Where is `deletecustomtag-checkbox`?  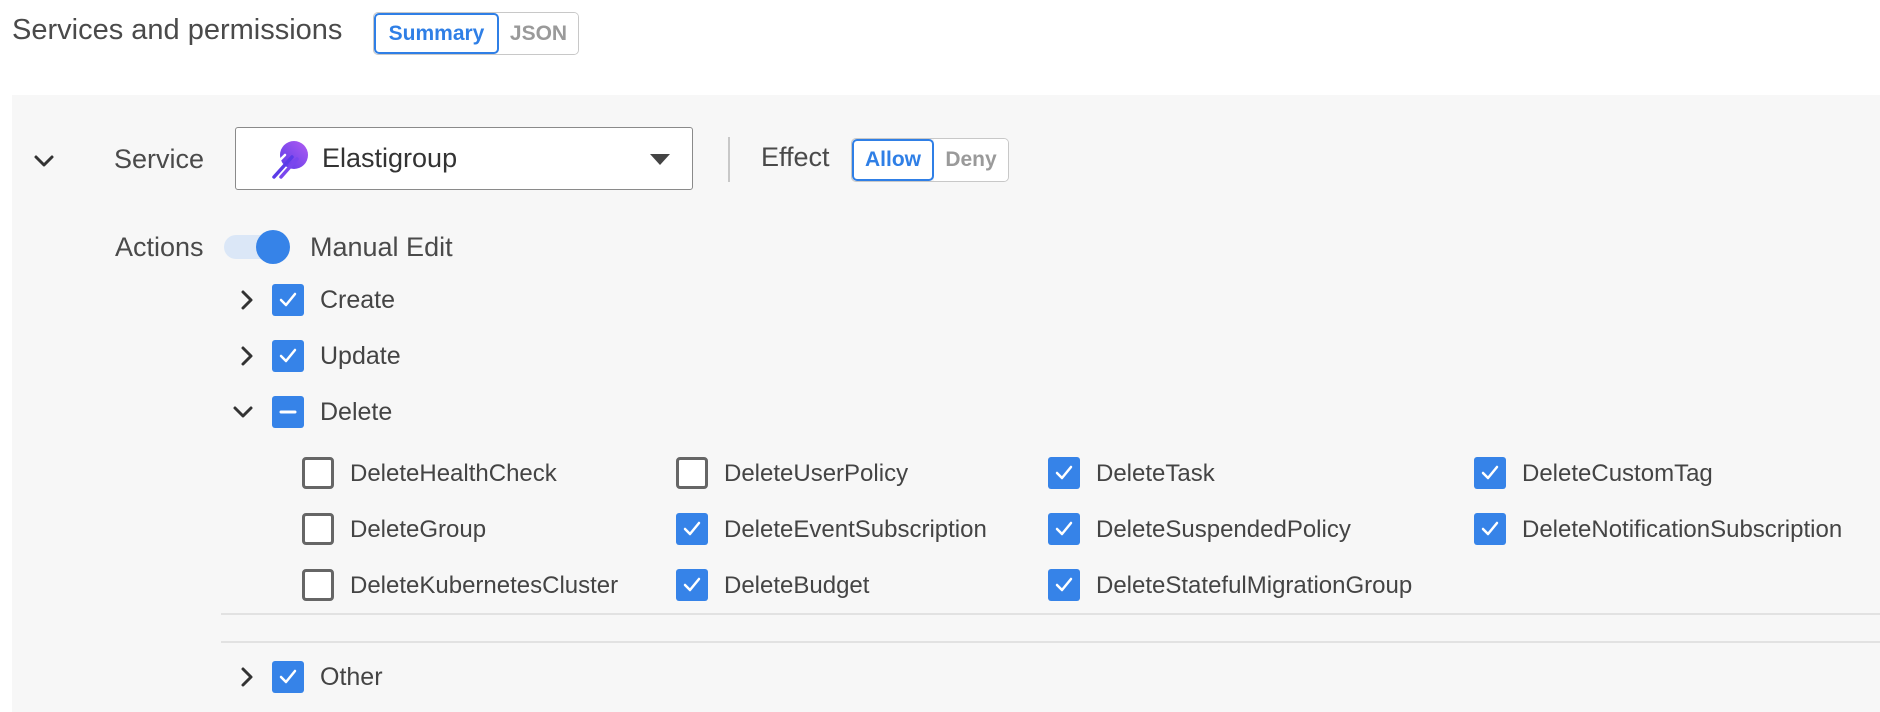
deletecustomtag-checkbox is located at coordinates (1490, 473).